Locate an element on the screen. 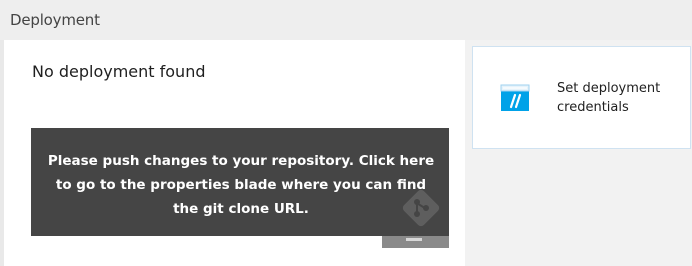 The image size is (692, 266). section-title: Deployment is located at coordinates (55, 20).